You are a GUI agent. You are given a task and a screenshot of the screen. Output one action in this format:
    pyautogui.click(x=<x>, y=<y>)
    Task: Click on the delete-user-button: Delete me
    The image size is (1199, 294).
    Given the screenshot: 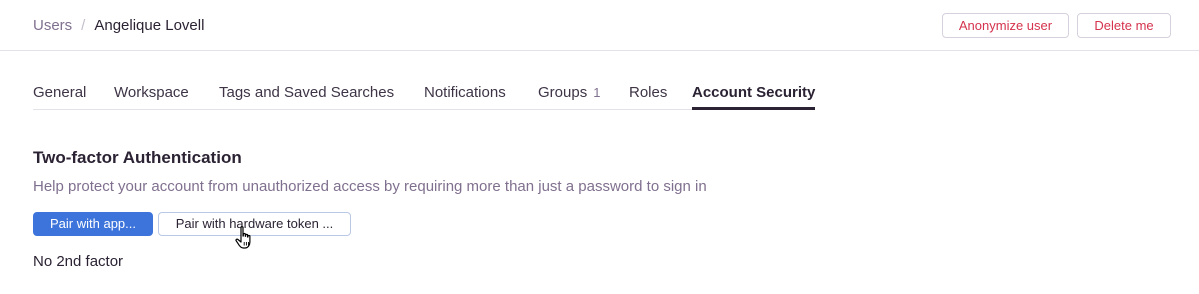 What is the action you would take?
    pyautogui.click(x=1124, y=25)
    